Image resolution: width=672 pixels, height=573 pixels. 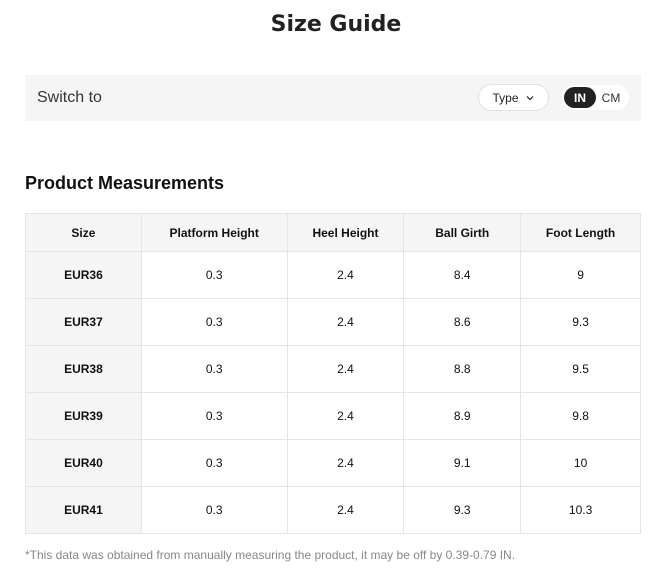 What do you see at coordinates (345, 232) in the screenshot?
I see `column-header: Heel Height` at bounding box center [345, 232].